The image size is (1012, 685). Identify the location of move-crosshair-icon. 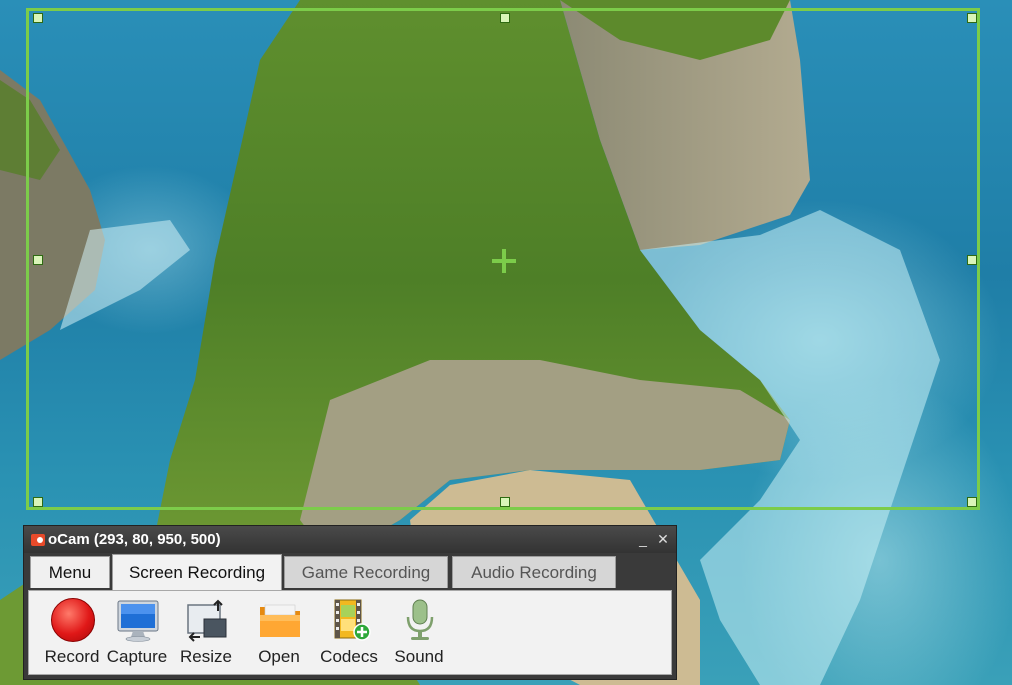
(504, 261).